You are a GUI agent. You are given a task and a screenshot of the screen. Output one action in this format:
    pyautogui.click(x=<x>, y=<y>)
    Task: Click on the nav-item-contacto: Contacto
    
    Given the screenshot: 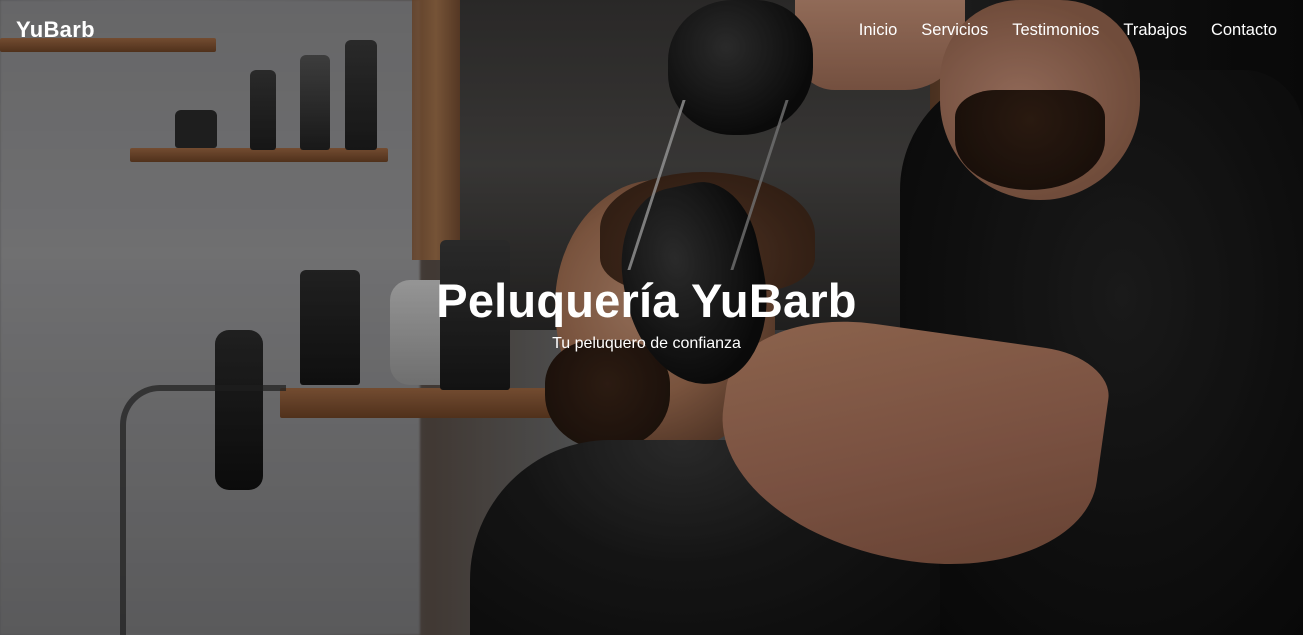 What is the action you would take?
    pyautogui.click(x=1244, y=30)
    